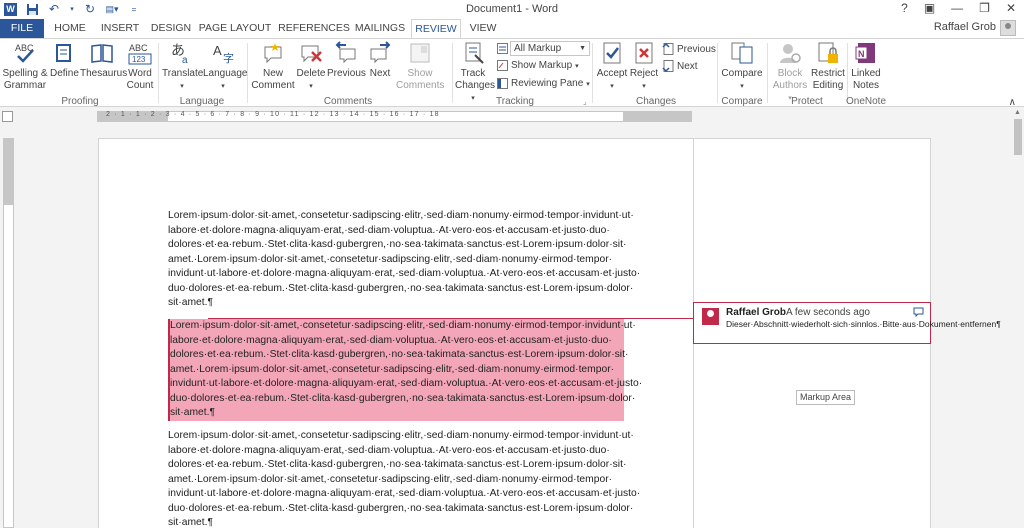 This screenshot has width=1024, height=528. I want to click on new-comment-icon, so click(273, 53).